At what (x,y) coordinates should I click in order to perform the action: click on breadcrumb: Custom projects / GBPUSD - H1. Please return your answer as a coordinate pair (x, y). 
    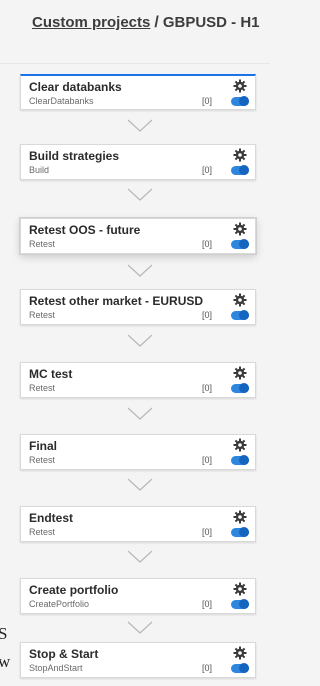
    Looking at the image, I should click on (135, 32).